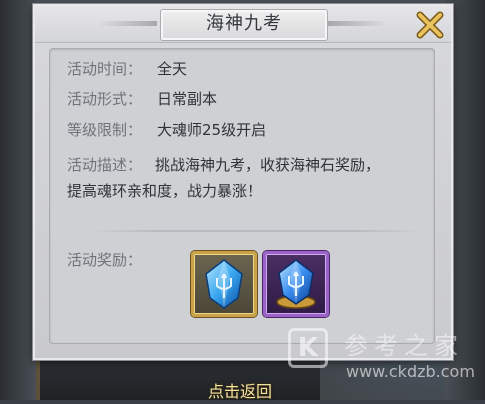  I want to click on field-value: 全天, so click(172, 69).